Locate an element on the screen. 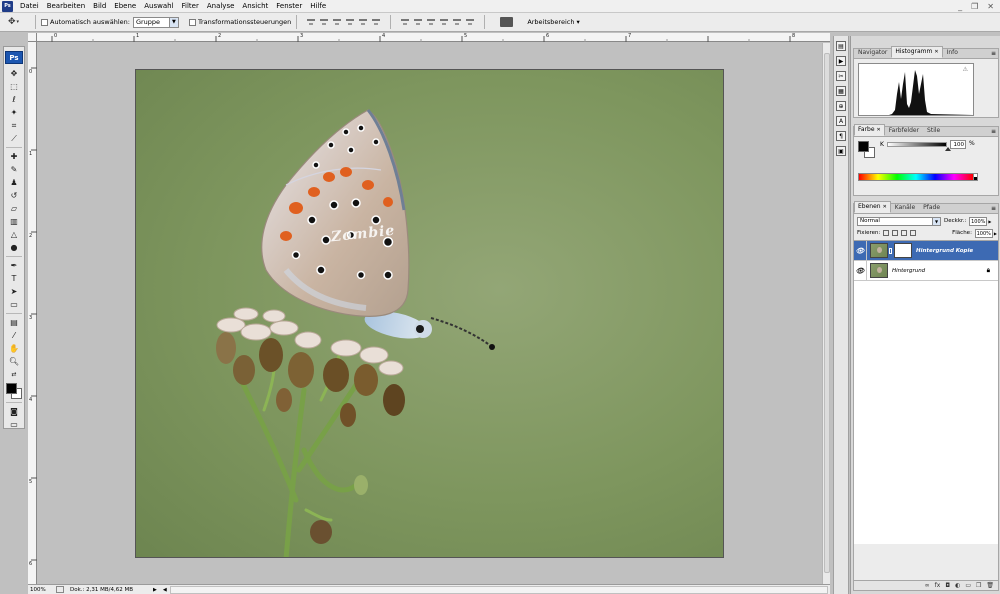  pen-tool-icon: ✒ is located at coordinates (14, 265).